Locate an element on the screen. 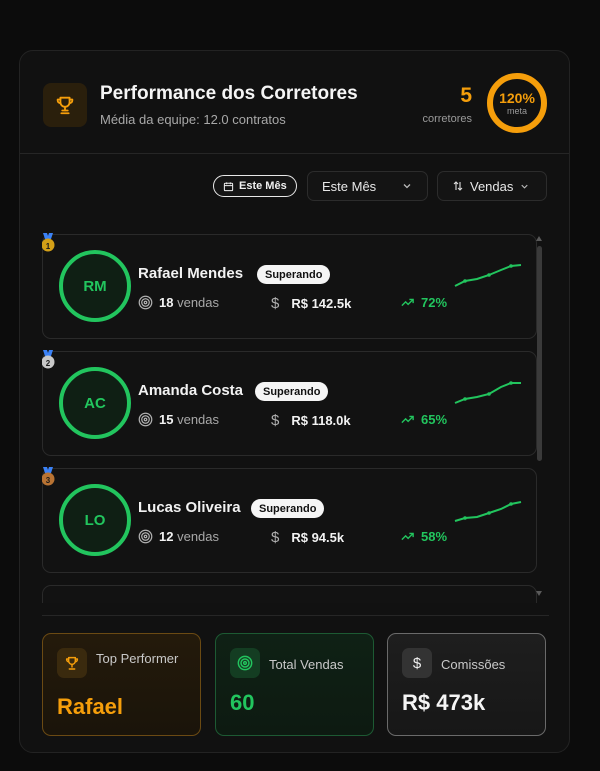 This screenshot has width=600, height=771. commissions-value: R$ 473k is located at coordinates (444, 702).